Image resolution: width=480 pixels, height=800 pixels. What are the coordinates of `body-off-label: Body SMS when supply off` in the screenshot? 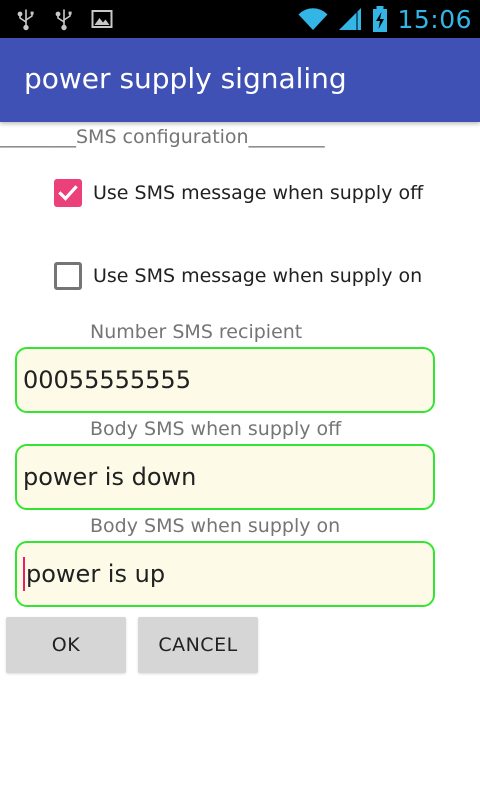 It's located at (216, 429).